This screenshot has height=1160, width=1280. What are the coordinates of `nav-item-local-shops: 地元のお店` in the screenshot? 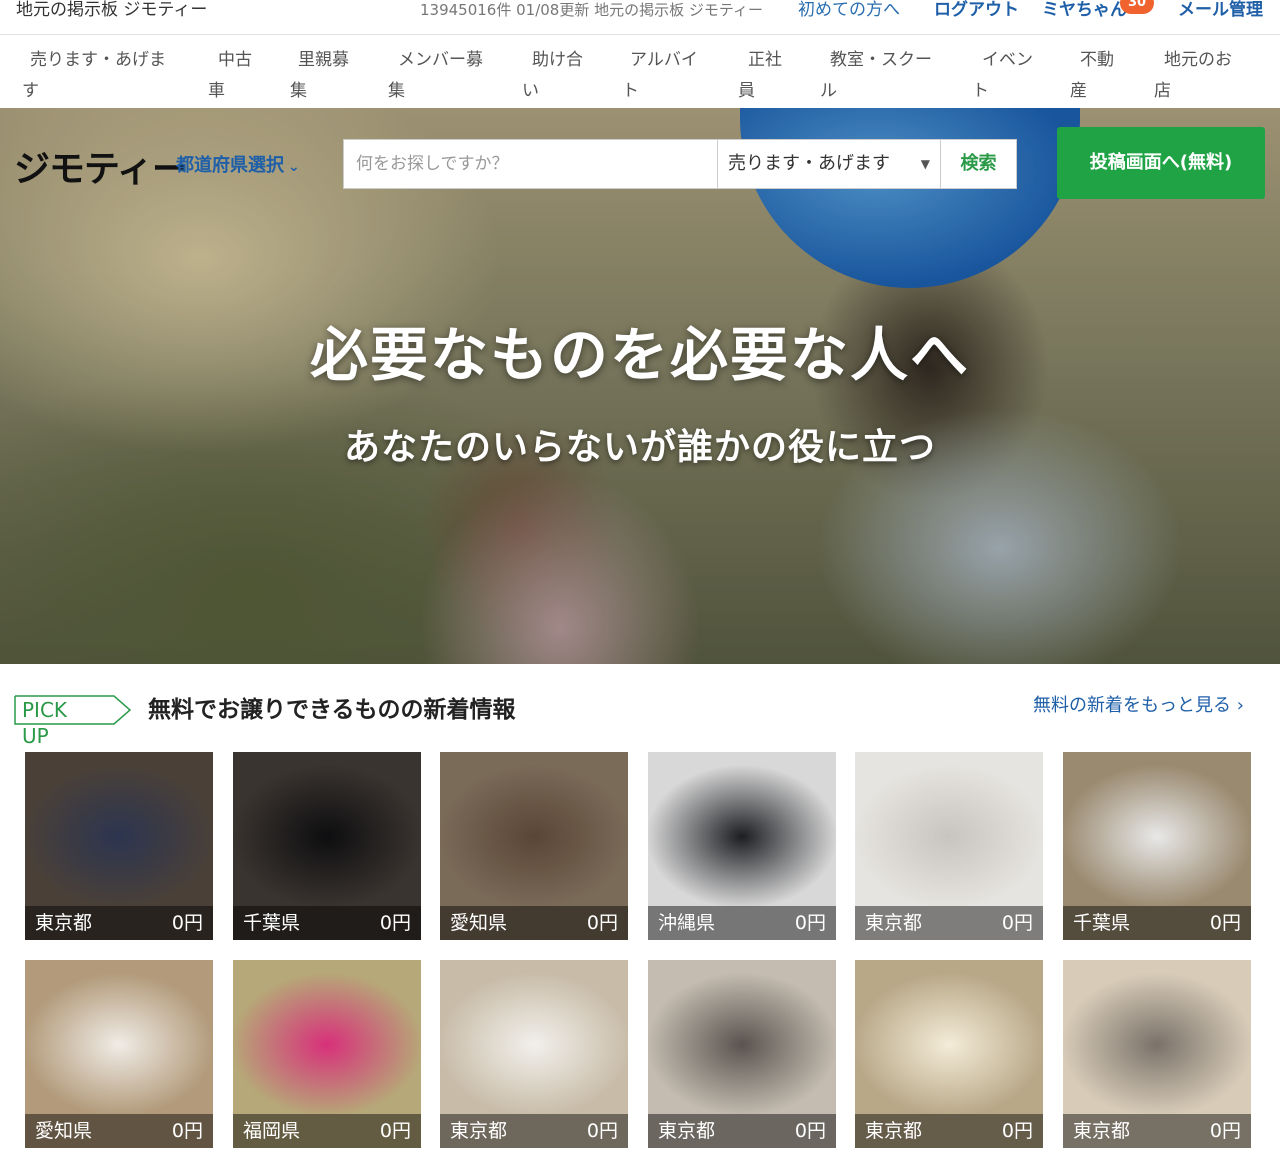 It's located at (1193, 76).